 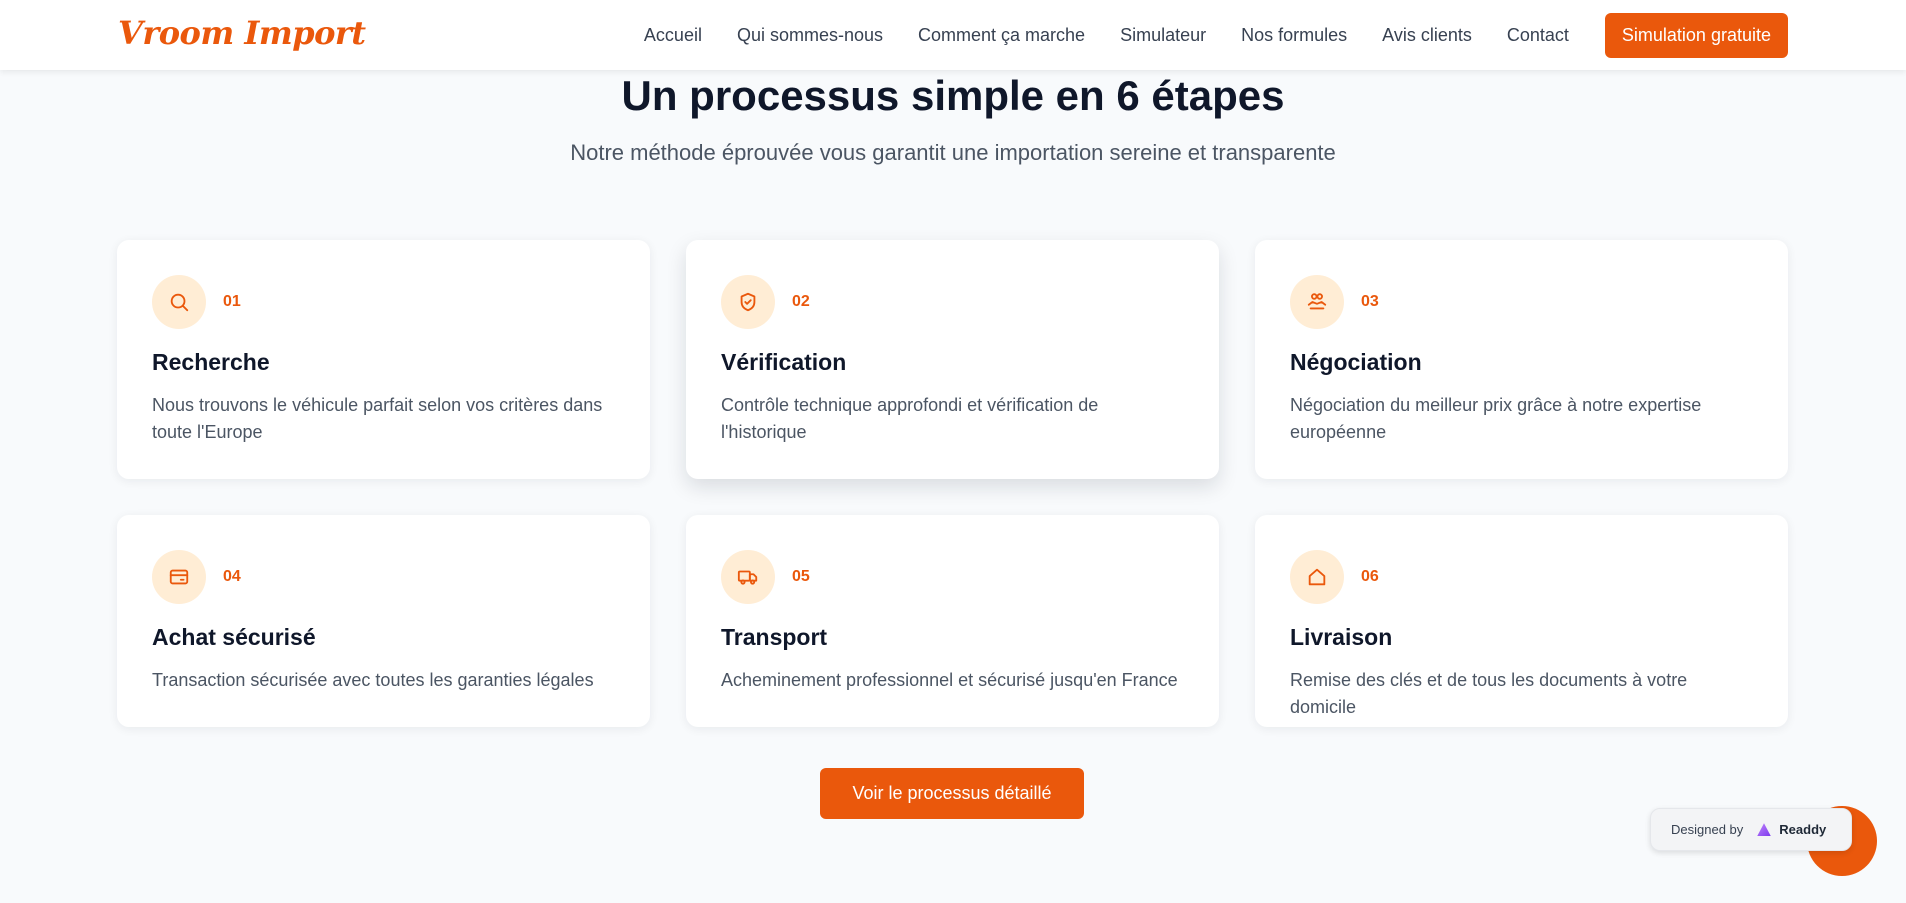 What do you see at coordinates (774, 637) in the screenshot?
I see `step-title: Transport` at bounding box center [774, 637].